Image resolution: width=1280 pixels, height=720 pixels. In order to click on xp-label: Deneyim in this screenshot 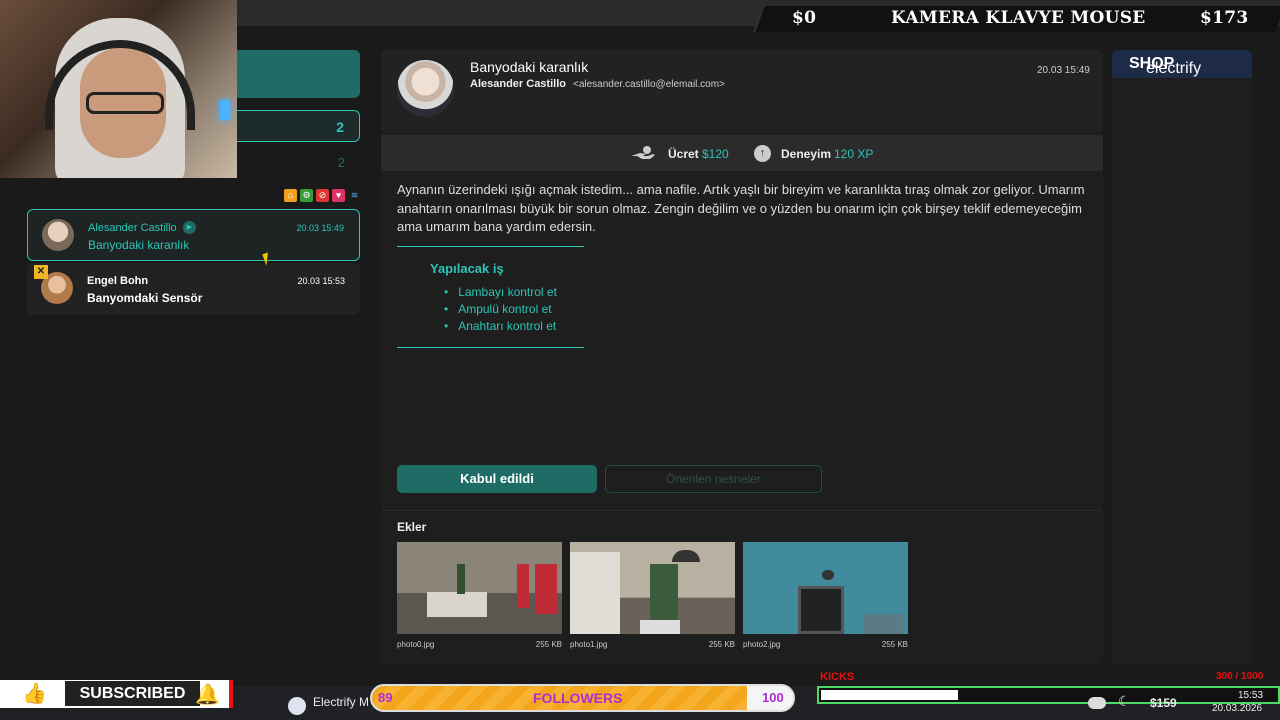, I will do `click(806, 154)`.